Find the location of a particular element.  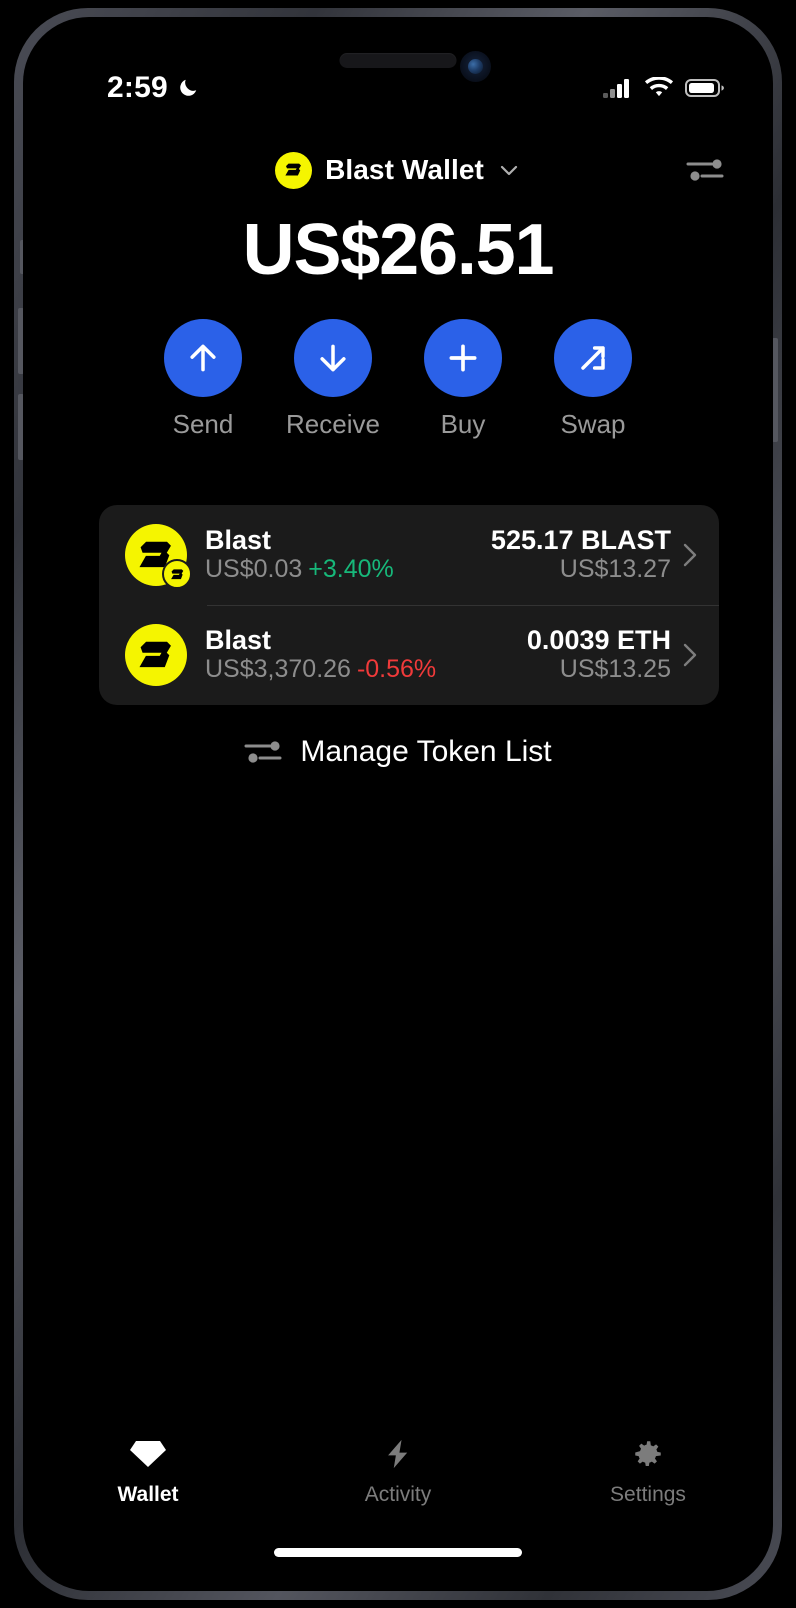

token-price: US$3,370.26 is located at coordinates (278, 669).